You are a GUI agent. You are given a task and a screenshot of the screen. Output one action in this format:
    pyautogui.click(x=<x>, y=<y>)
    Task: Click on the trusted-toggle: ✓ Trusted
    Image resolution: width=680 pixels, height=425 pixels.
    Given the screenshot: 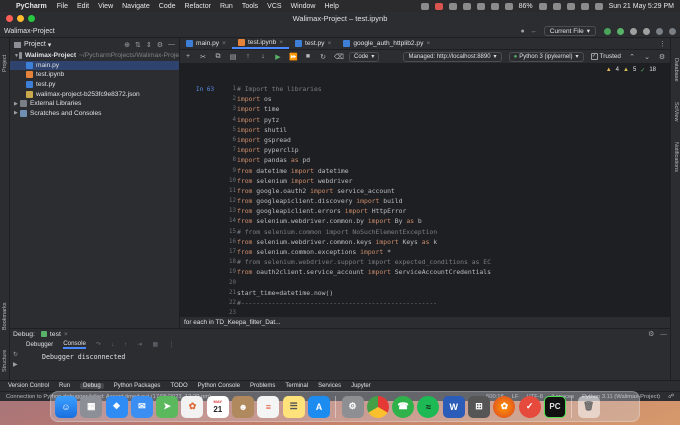 What is the action you would take?
    pyautogui.click(x=605, y=56)
    